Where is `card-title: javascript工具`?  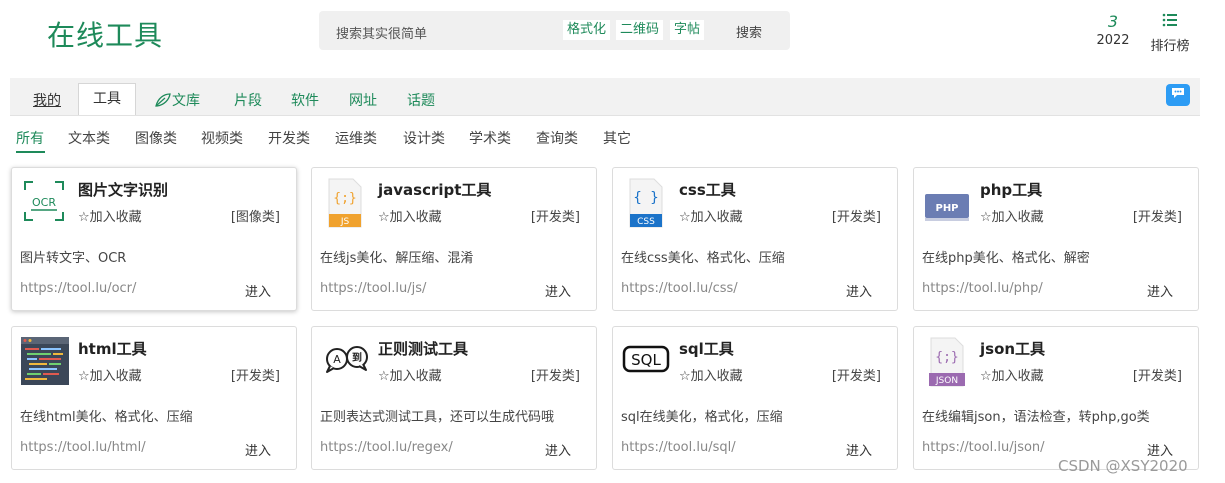 card-title: javascript工具 is located at coordinates (434, 189).